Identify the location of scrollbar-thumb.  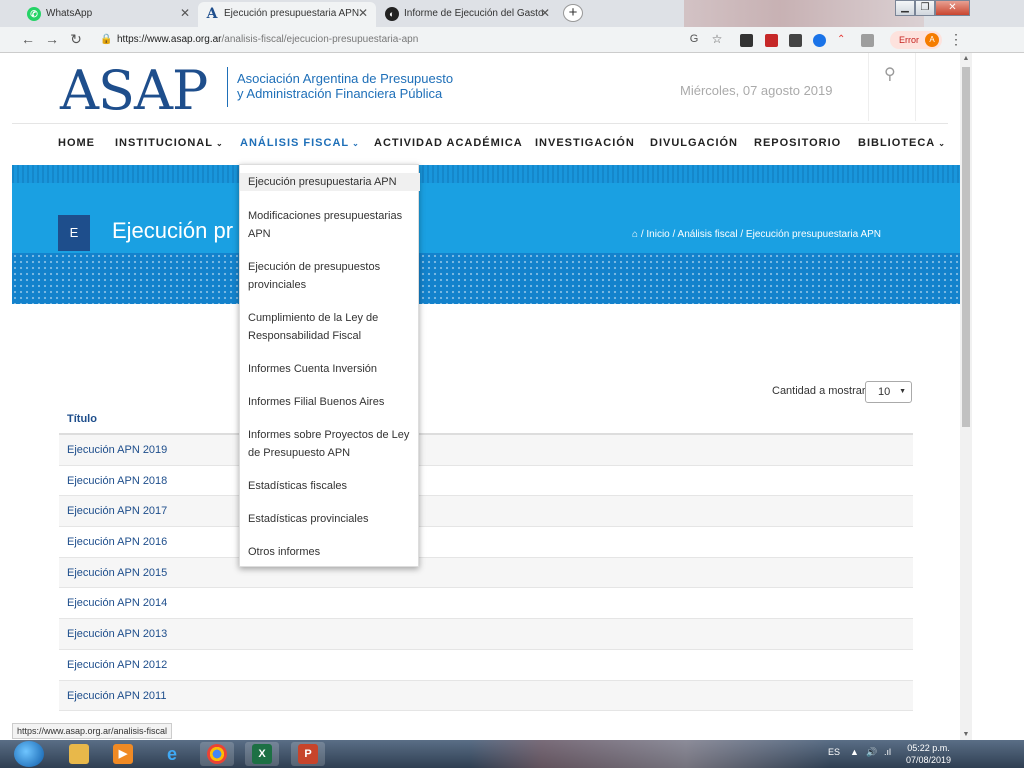
(966, 247).